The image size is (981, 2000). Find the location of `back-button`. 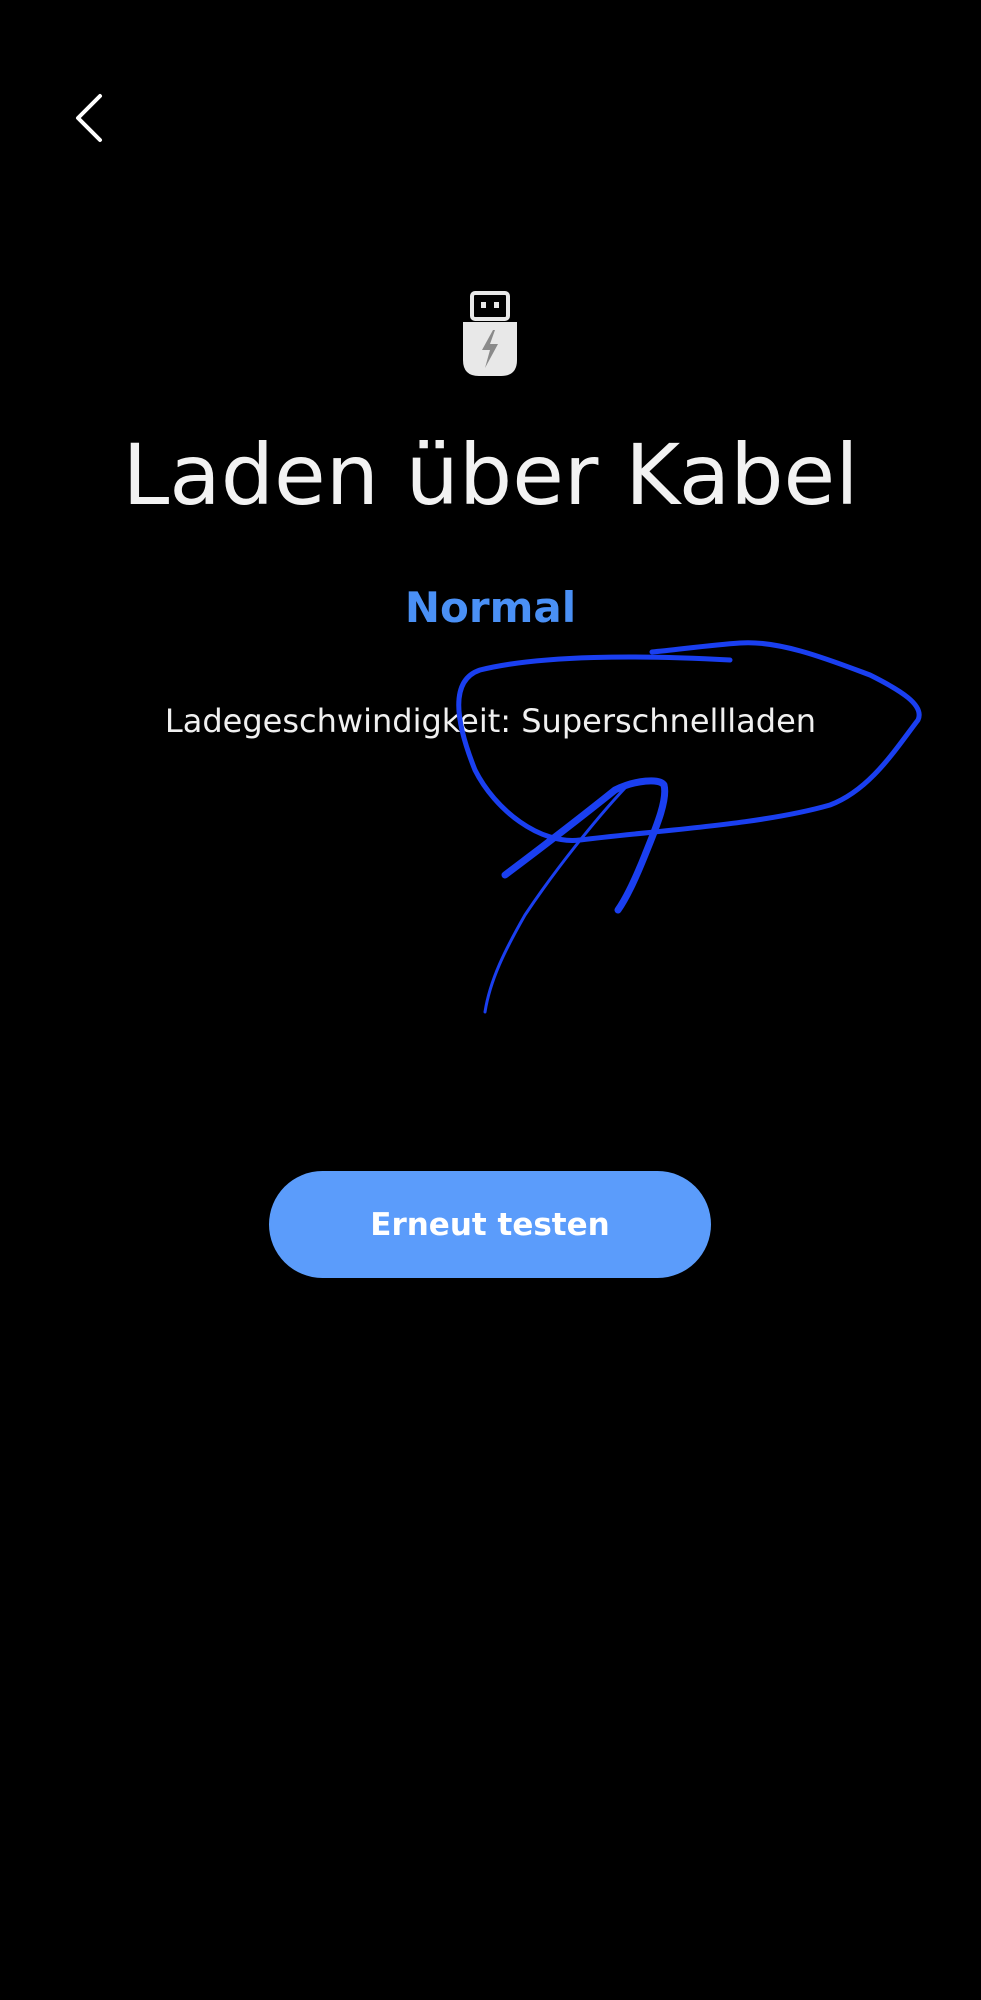

back-button is located at coordinates (88, 118).